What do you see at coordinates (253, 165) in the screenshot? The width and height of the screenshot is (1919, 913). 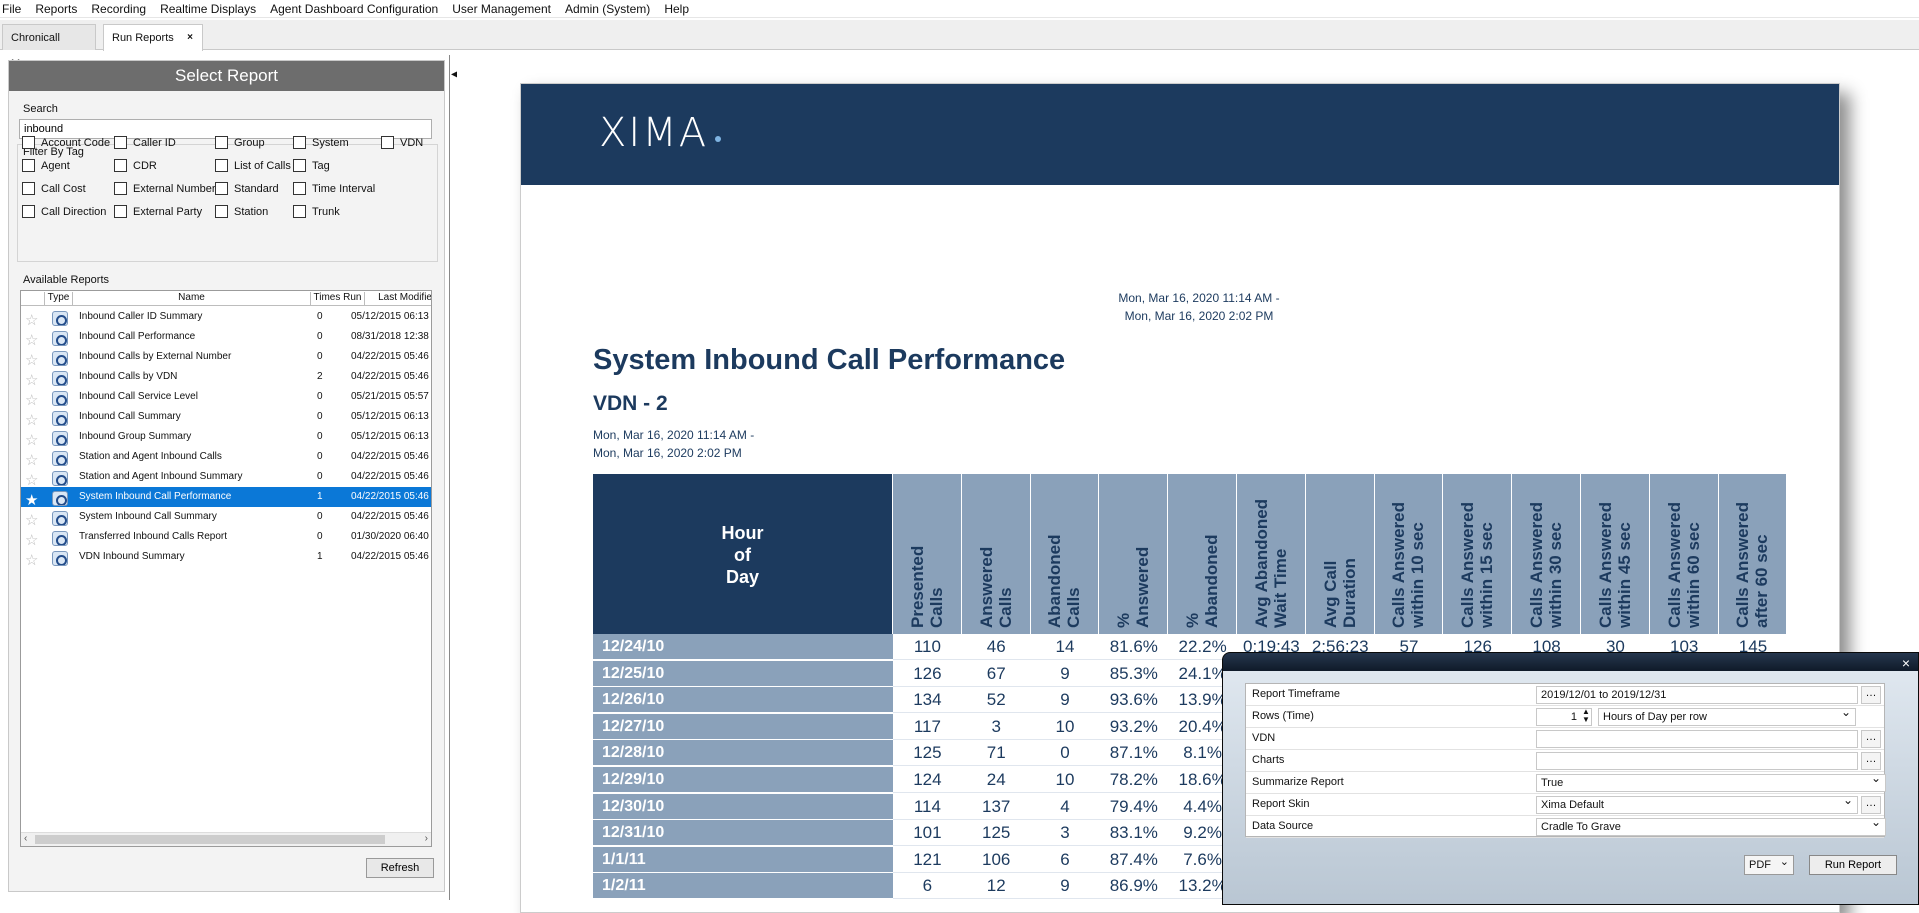 I see `tag-checkbox-list-of-calls: List of Calls` at bounding box center [253, 165].